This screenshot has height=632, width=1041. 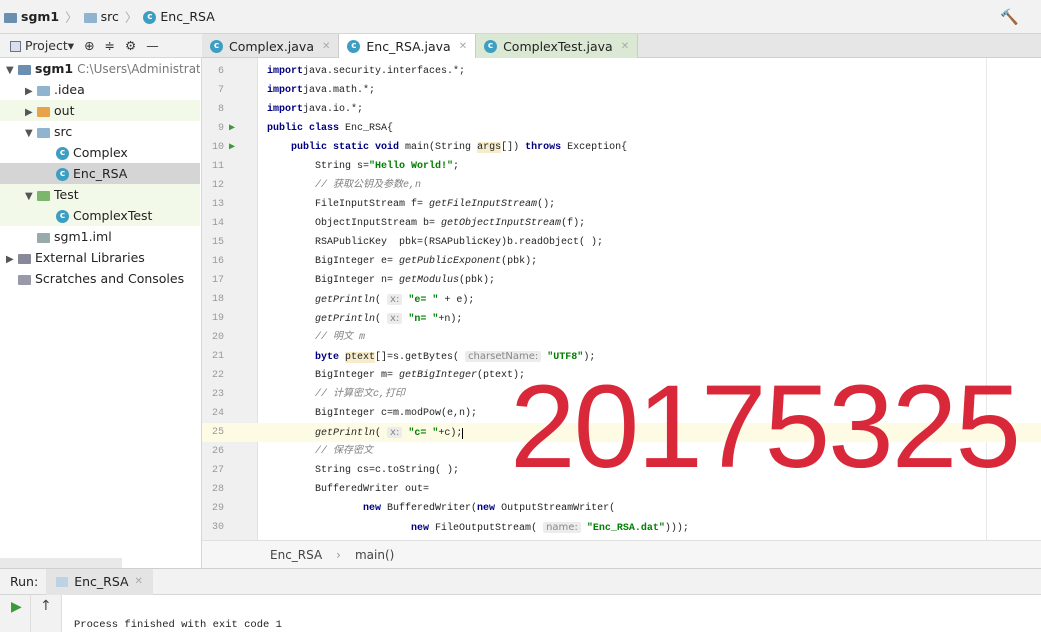 I want to click on code-token: (, so click(x=381, y=433).